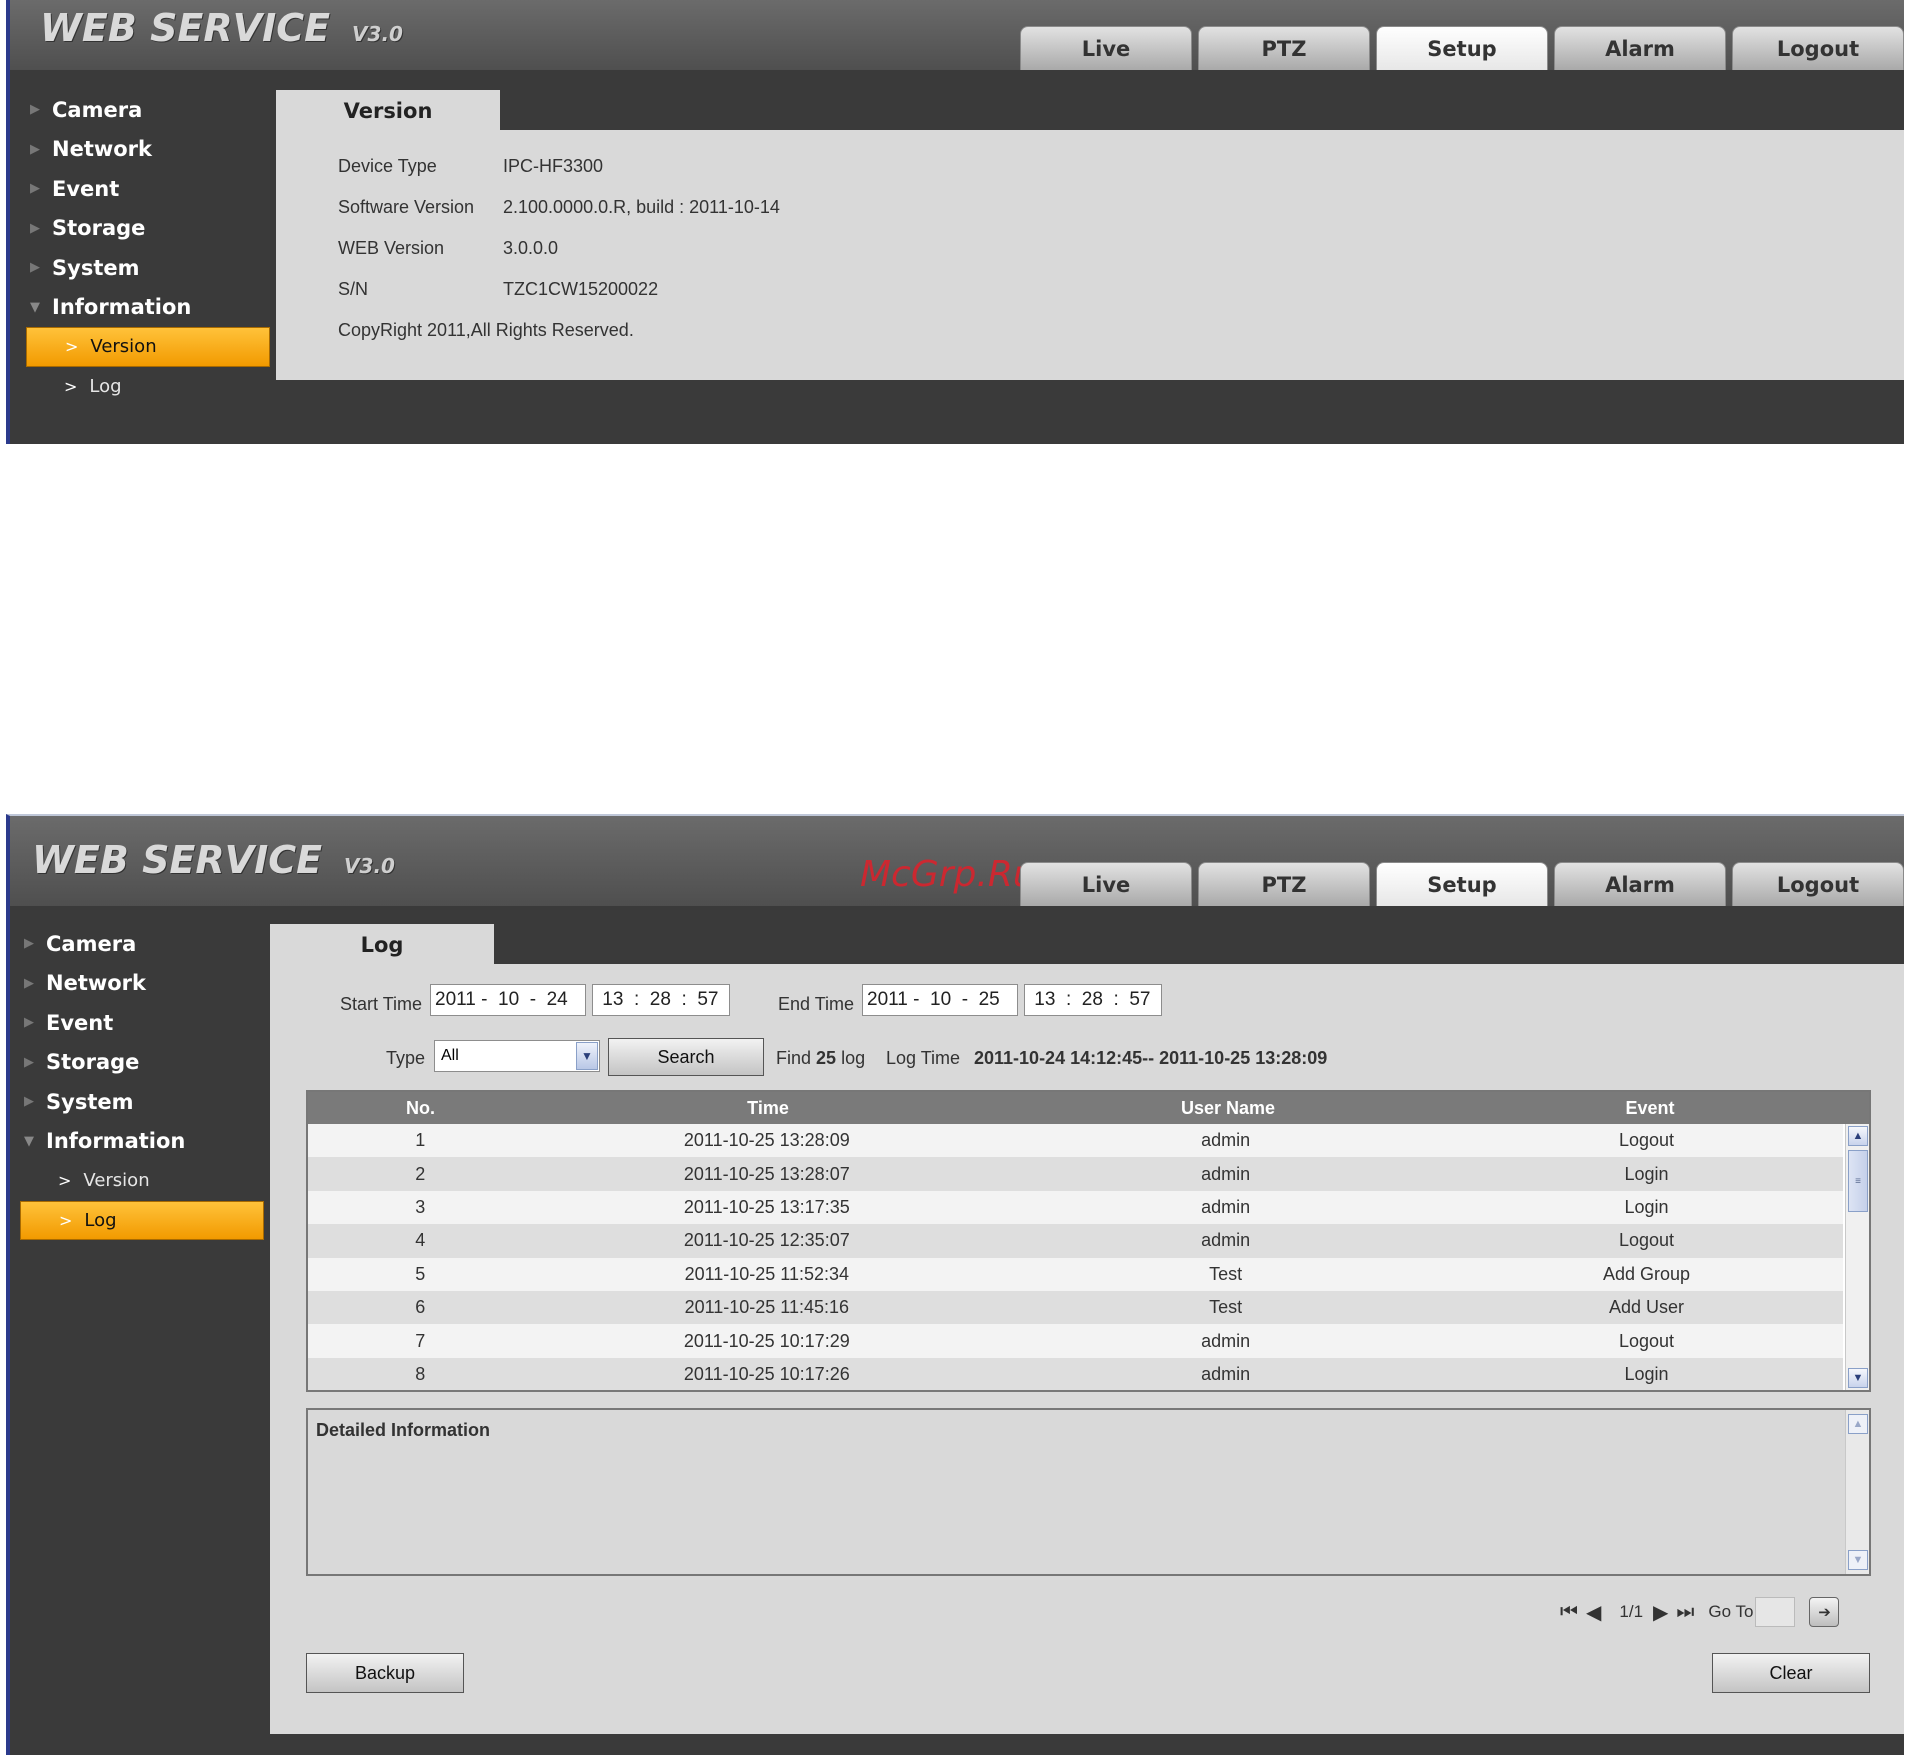  Describe the element at coordinates (1775, 1612) in the screenshot. I see `goto-page-input` at that location.